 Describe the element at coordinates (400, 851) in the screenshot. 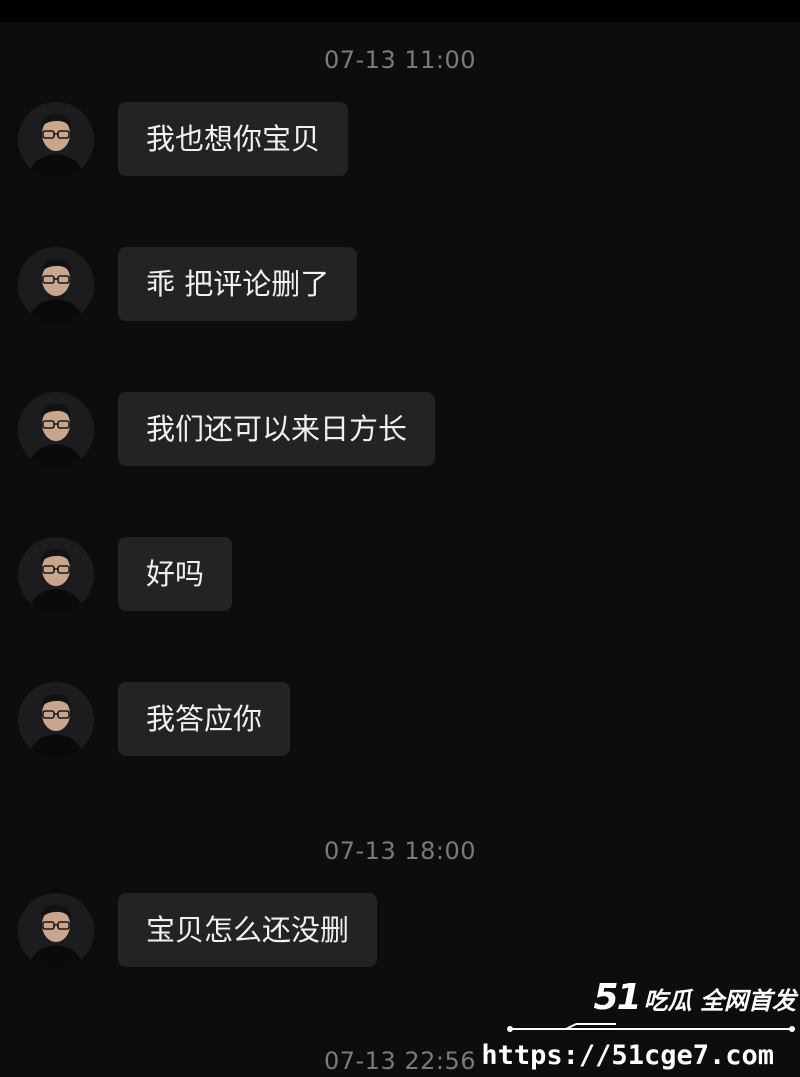

I see `timestamp: 07-13 18:00` at that location.